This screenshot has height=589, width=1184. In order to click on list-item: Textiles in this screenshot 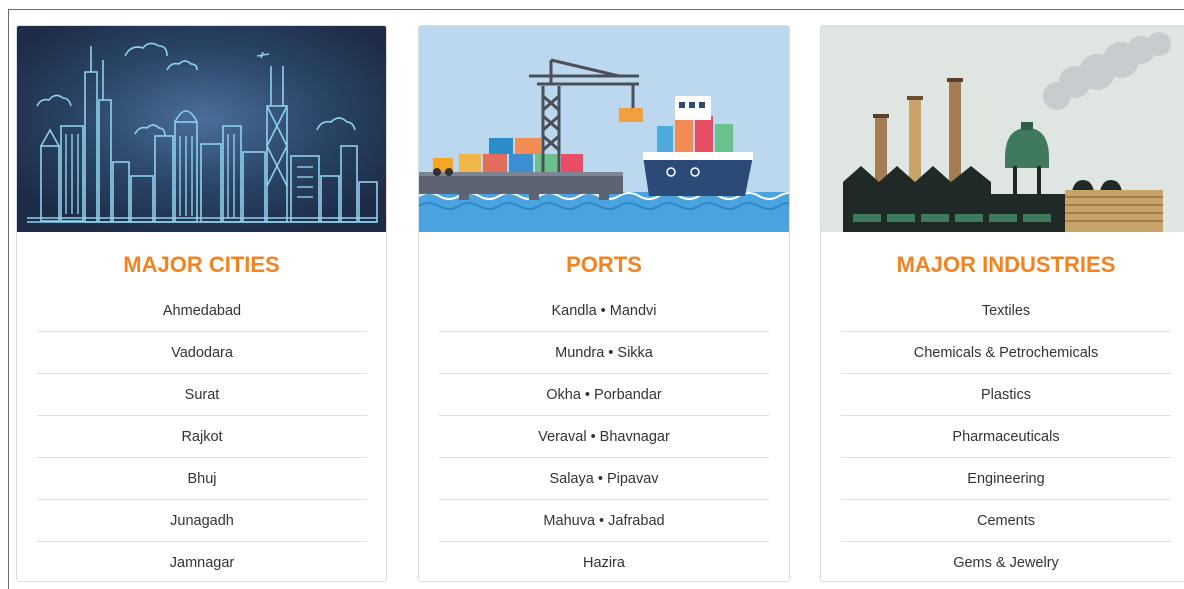, I will do `click(1006, 311)`.